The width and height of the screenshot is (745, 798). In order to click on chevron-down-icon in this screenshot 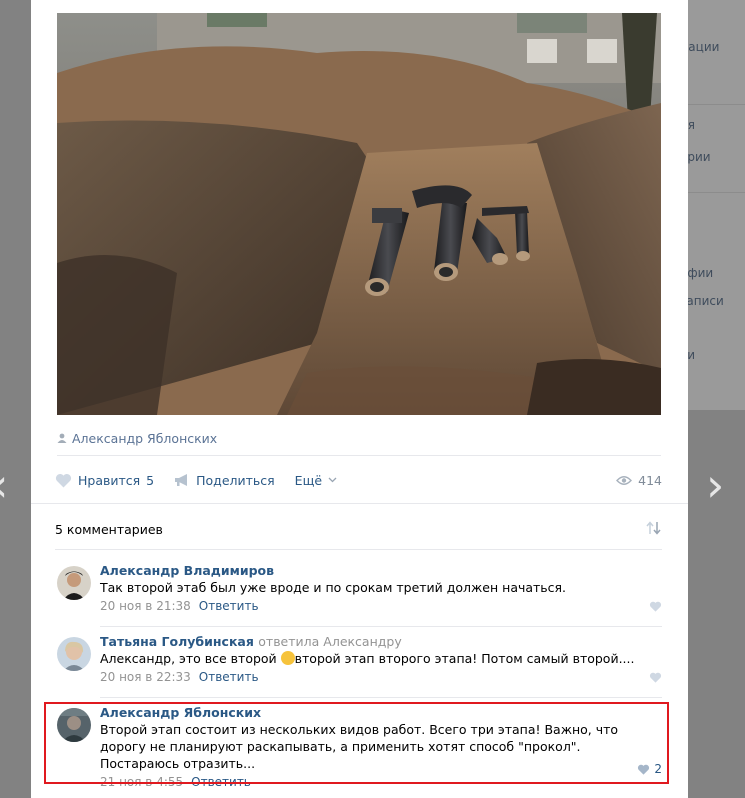, I will do `click(332, 480)`.